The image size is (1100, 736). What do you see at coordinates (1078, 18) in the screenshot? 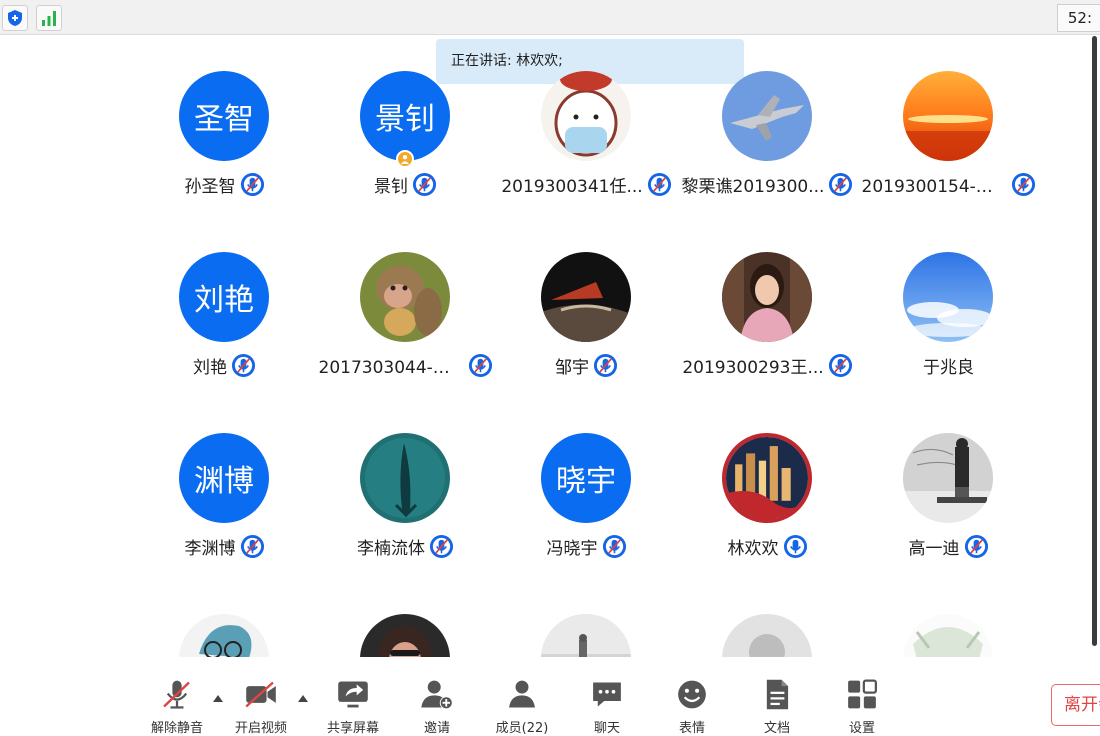
I see `meeting-timer: 52:` at bounding box center [1078, 18].